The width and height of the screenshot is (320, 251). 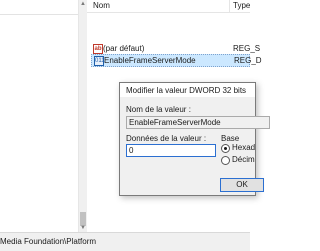 What do you see at coordinates (150, 60) in the screenshot?
I see `value-name: EnableFrameServerMode` at bounding box center [150, 60].